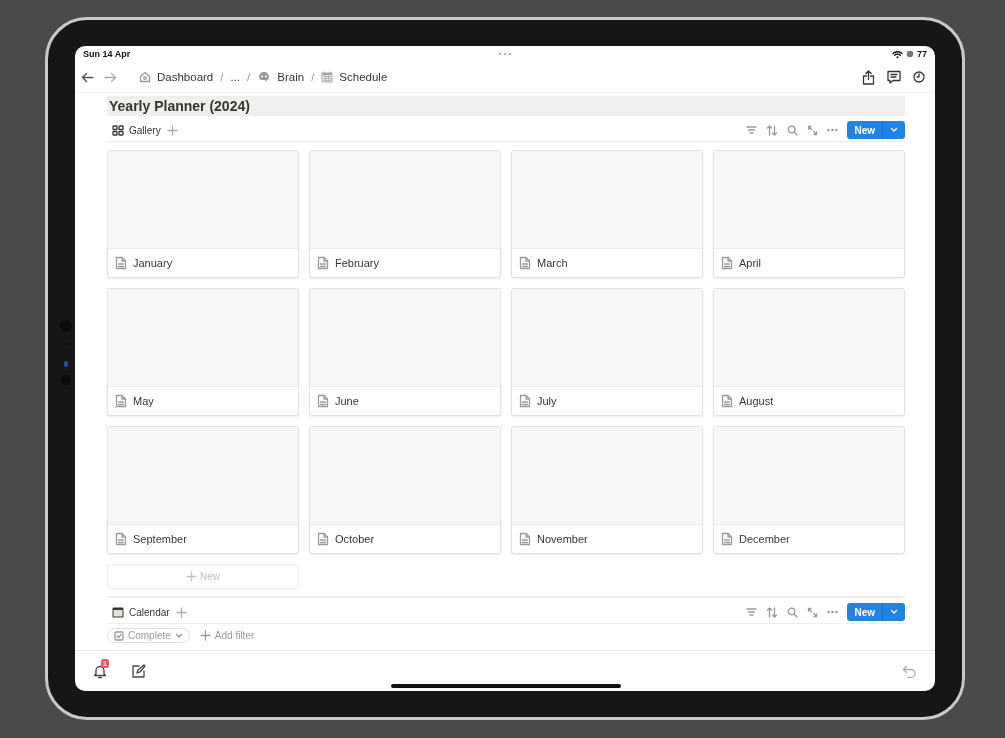  I want to click on view-tab: Calendar, so click(141, 612).